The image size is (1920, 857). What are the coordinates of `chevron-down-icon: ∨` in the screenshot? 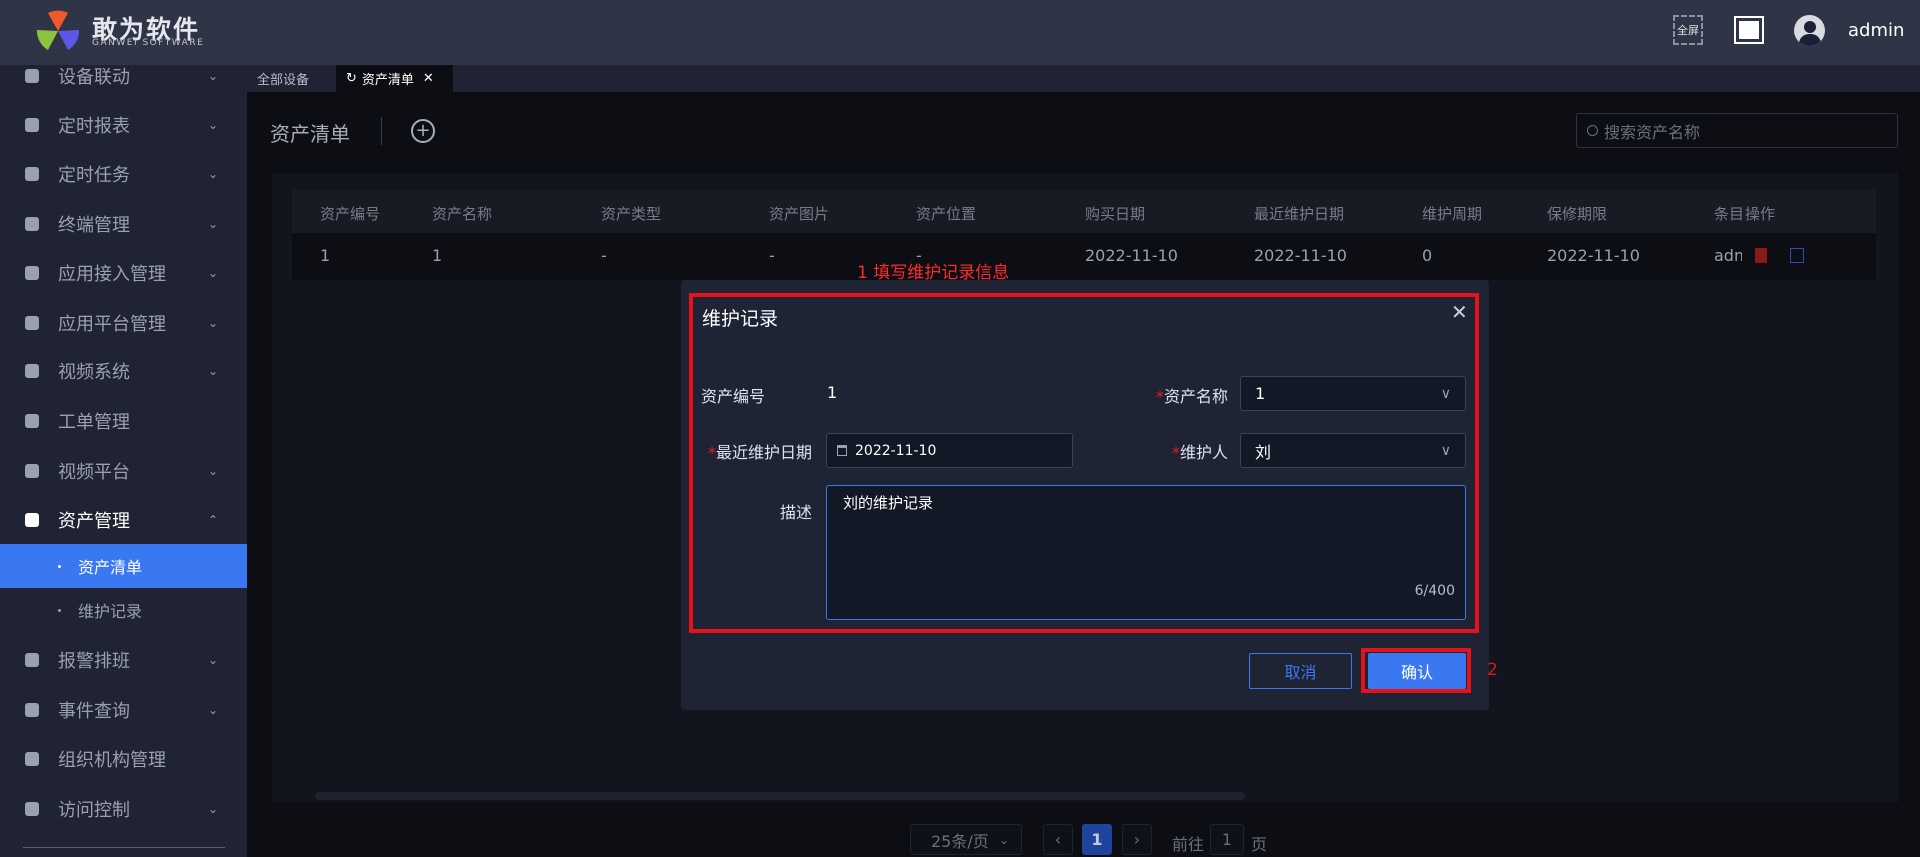 It's located at (1445, 450).